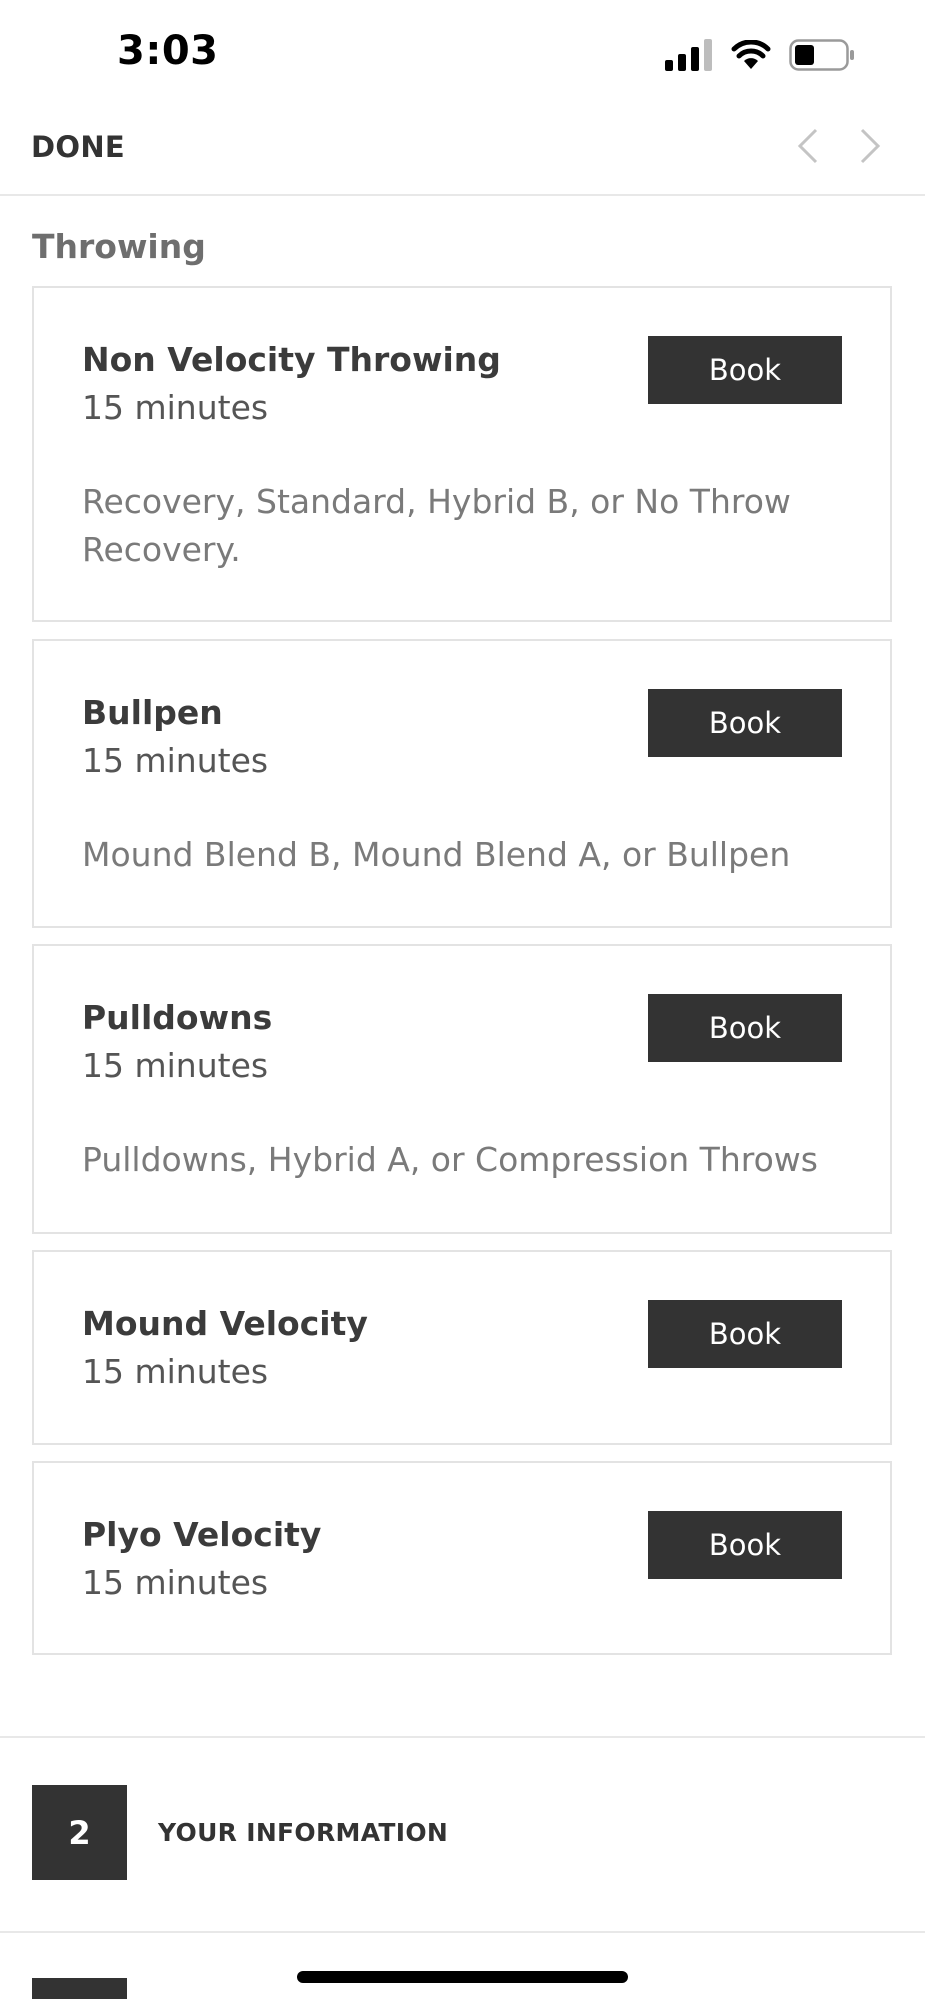 This screenshot has width=925, height=1999. Describe the element at coordinates (202, 1534) in the screenshot. I see `service-title: Plyo Velocity` at that location.